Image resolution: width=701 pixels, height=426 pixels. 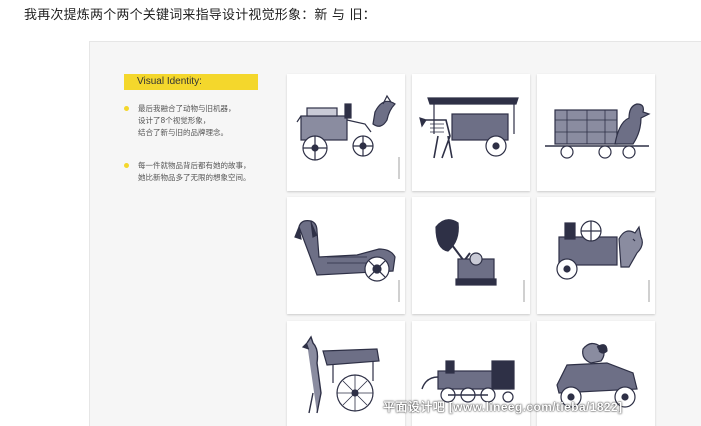 I want to click on bullet-item: 最后我融合了动物与旧机器， 设计了8个视觉形象， 结合了新与旧的品牌理念。, so click(x=194, y=121).